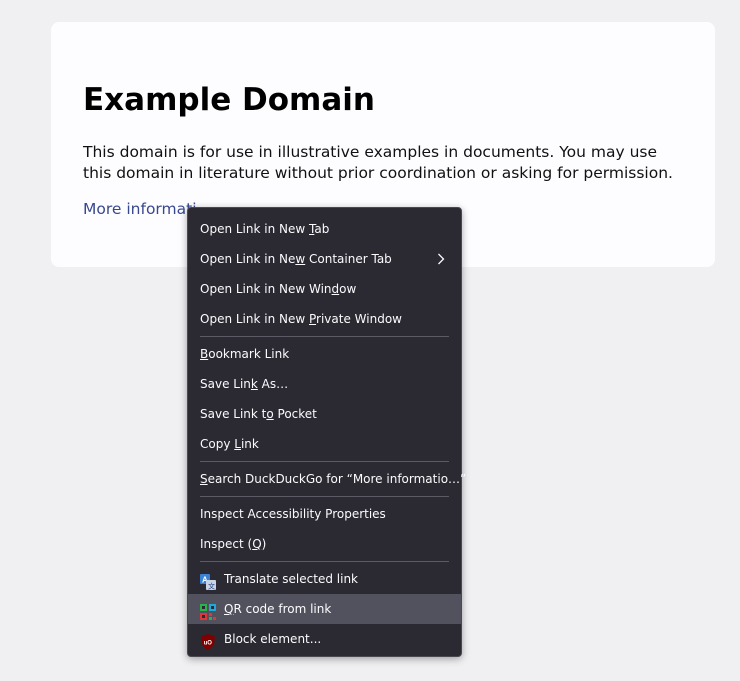  What do you see at coordinates (229, 100) in the screenshot?
I see `page-title: Example Domain` at bounding box center [229, 100].